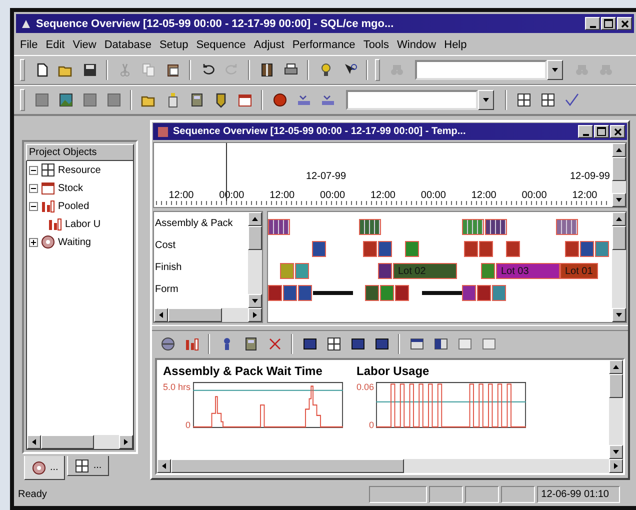  Describe the element at coordinates (578, 494) in the screenshot. I see `status-datetime: 12-06-99 01:10` at that location.